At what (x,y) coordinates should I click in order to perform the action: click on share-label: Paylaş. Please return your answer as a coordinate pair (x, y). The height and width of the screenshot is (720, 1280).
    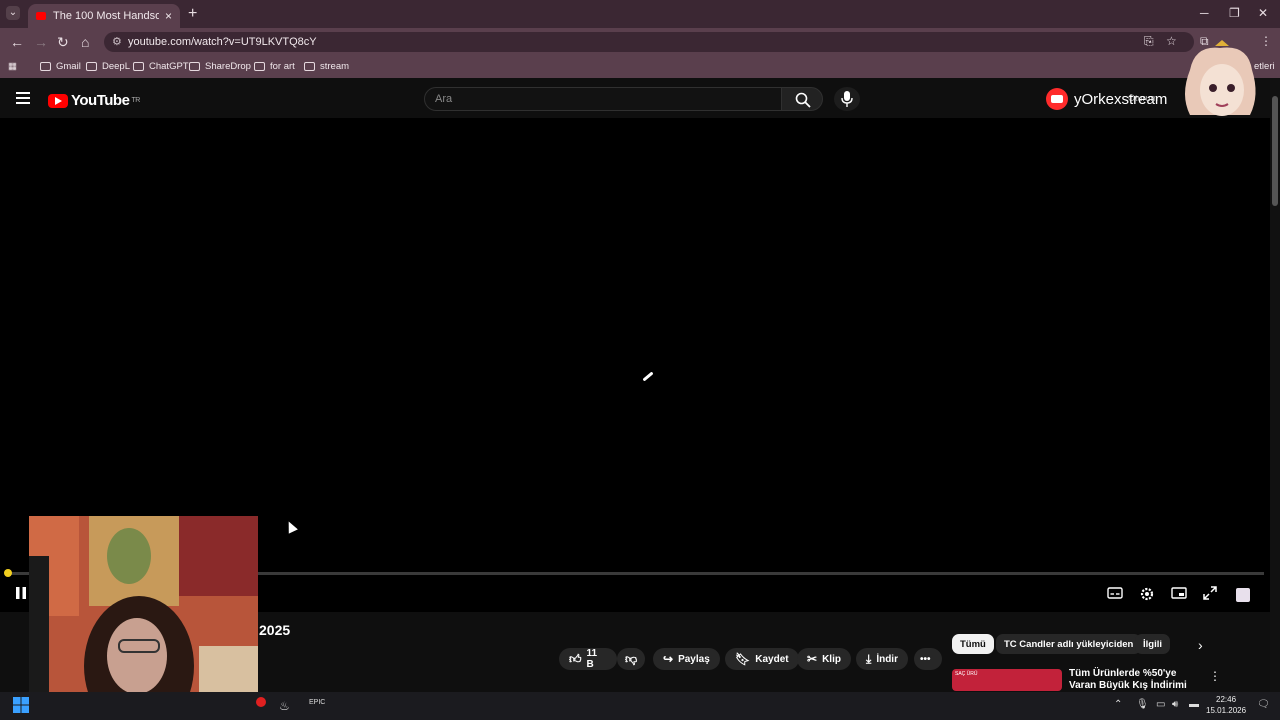
    Looking at the image, I should click on (694, 659).